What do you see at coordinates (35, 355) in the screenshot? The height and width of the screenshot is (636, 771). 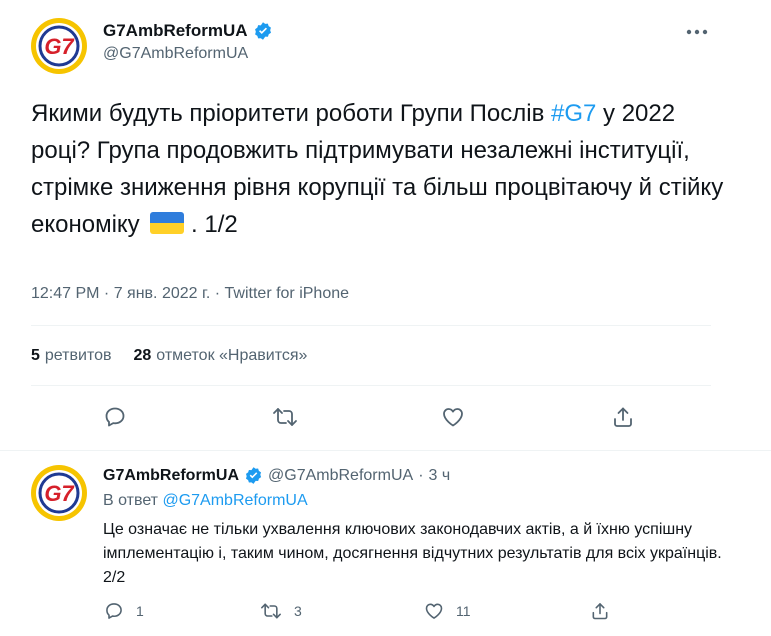 I see `retweets-count: 5` at bounding box center [35, 355].